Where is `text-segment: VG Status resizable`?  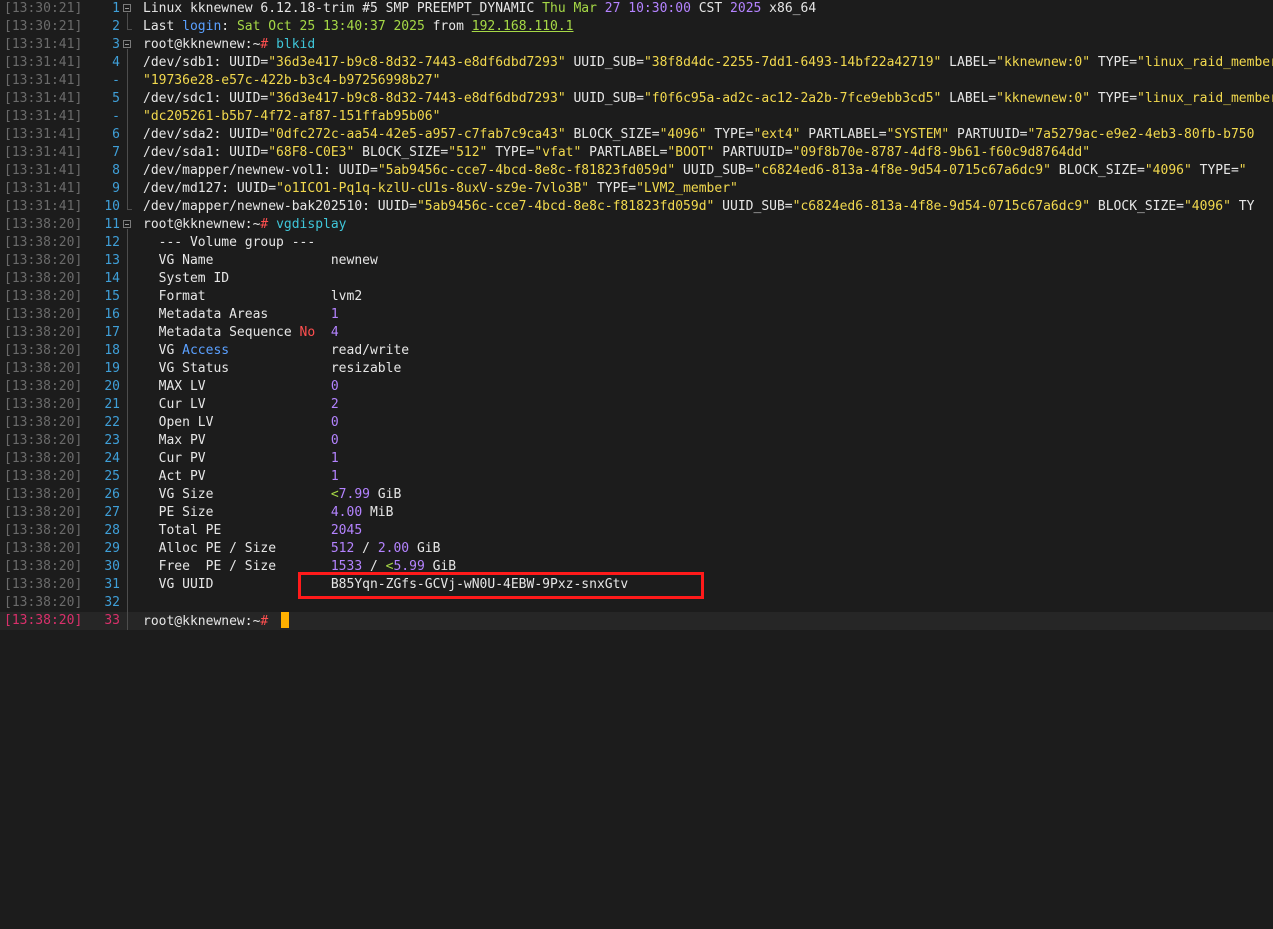
text-segment: VG Status resizable is located at coordinates (272, 368).